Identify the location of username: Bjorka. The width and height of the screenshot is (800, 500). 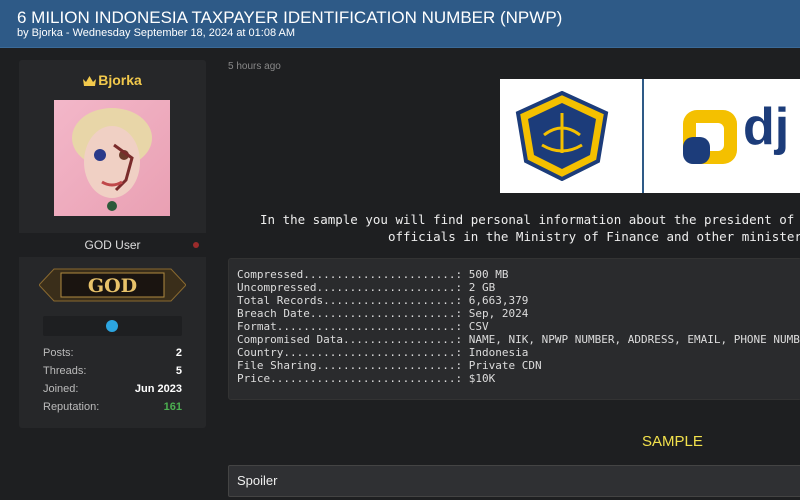
(112, 80).